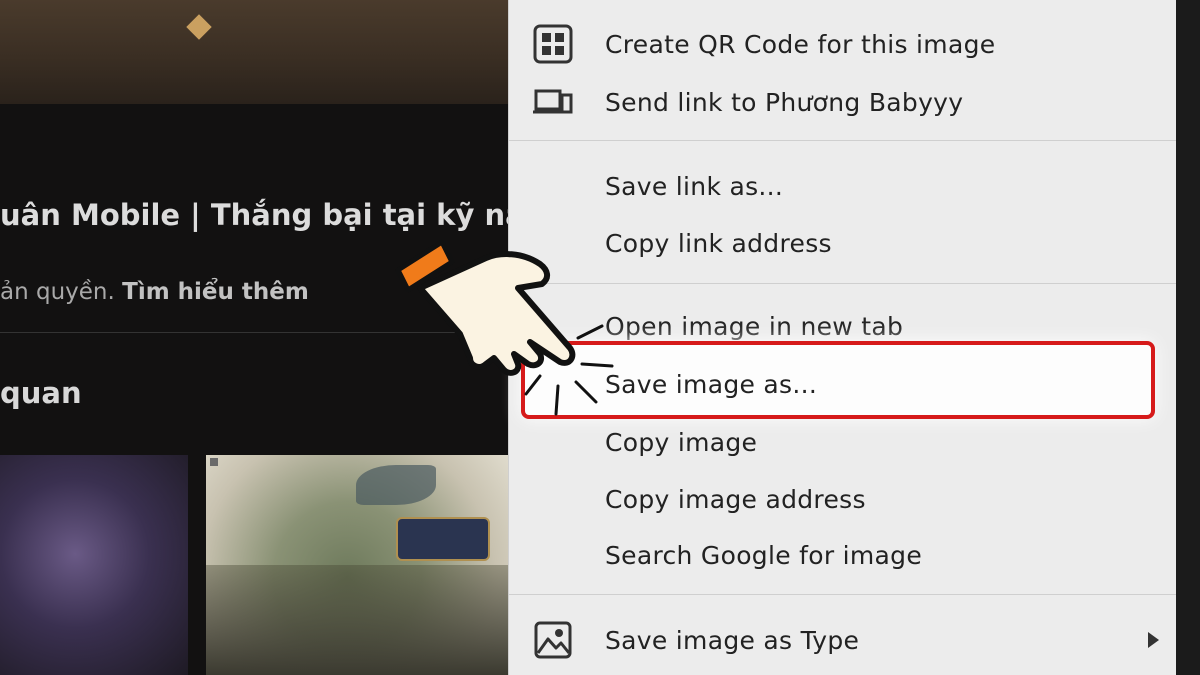 This screenshot has height=675, width=1200. What do you see at coordinates (718, 243) in the screenshot?
I see `menu-item-label: Copy link address` at bounding box center [718, 243].